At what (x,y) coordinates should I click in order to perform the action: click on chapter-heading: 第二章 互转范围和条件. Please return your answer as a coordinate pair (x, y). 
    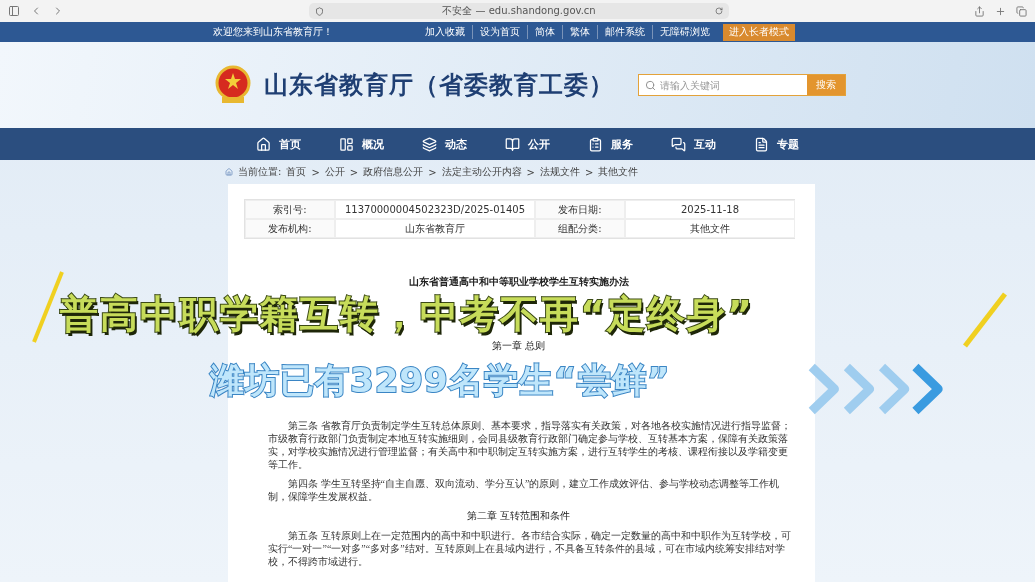
    Looking at the image, I should click on (518, 516).